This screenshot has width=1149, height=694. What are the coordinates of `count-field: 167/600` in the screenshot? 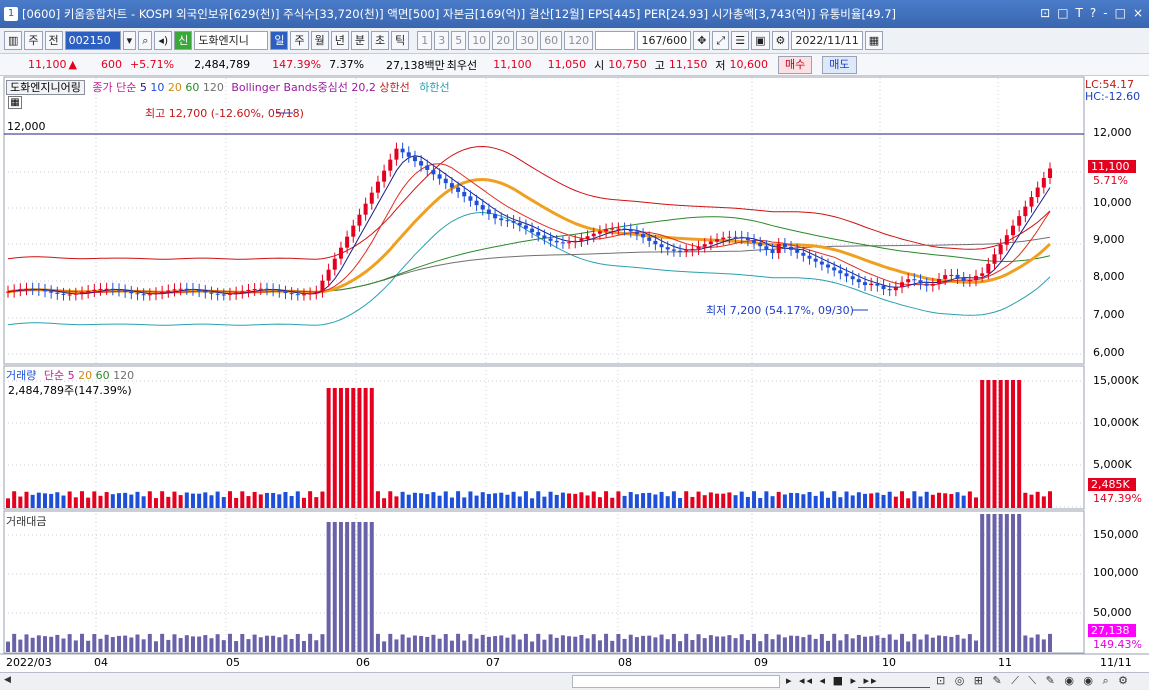 It's located at (664, 40).